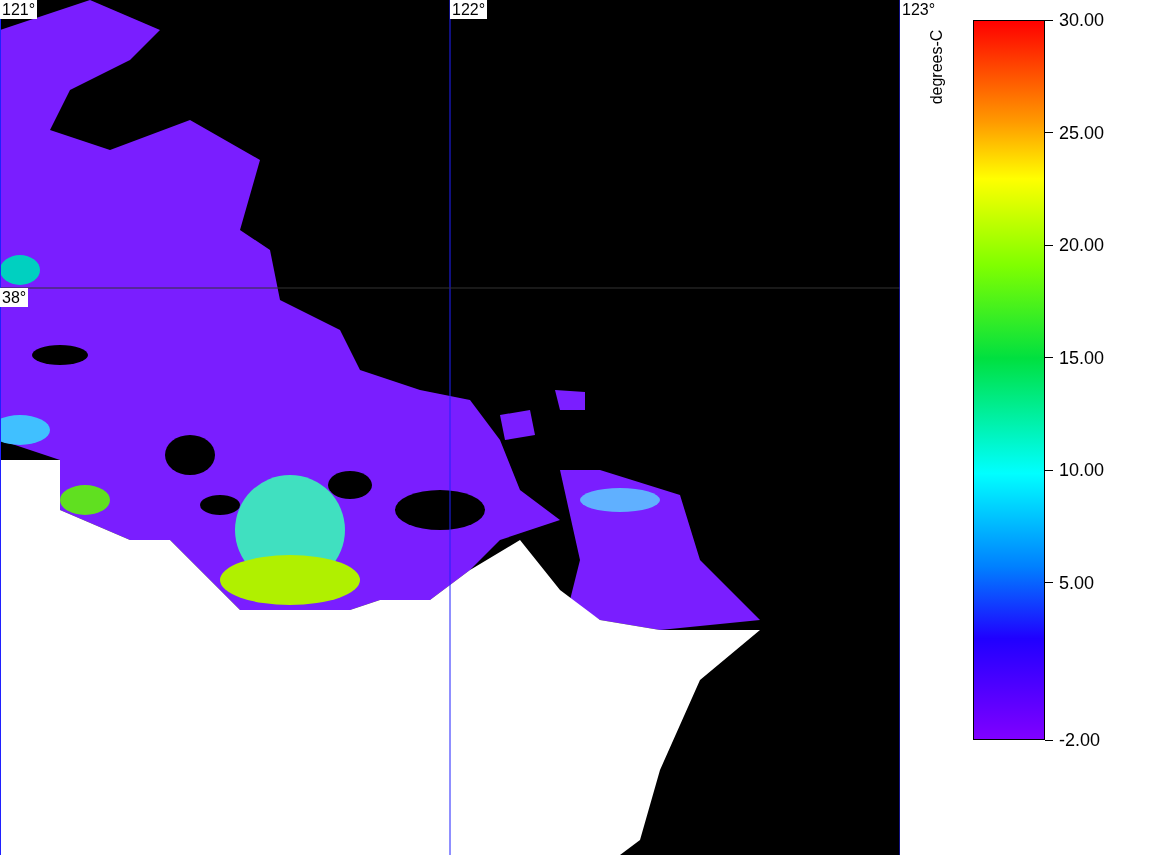  Describe the element at coordinates (14, 297) in the screenshot. I see `latitude-label: 38°` at that location.